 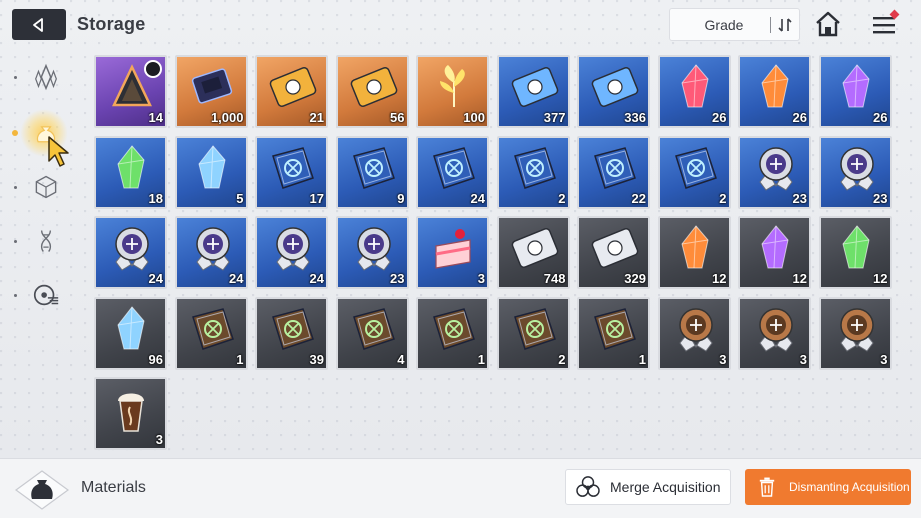 I want to click on dna-icon, so click(x=46, y=241).